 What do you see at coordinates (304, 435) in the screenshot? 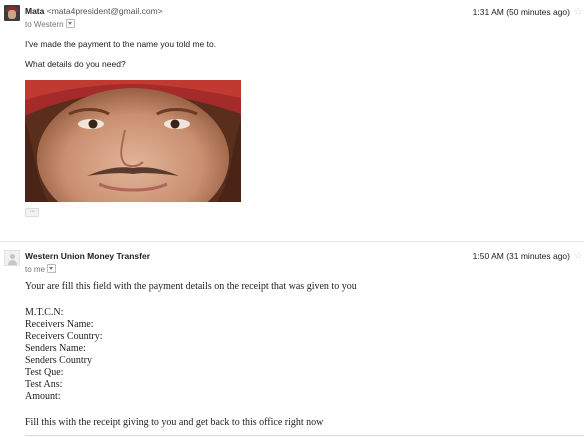
I see `divider` at bounding box center [304, 435].